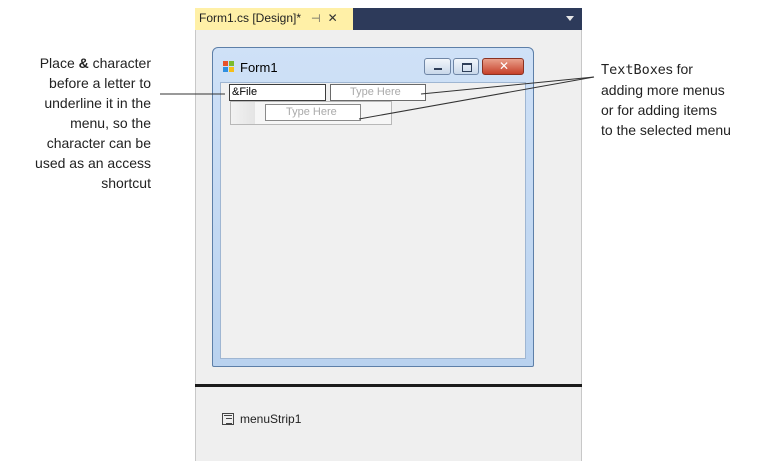 Image resolution: width=769 pixels, height=461 pixels. What do you see at coordinates (507, 85) in the screenshot?
I see `leader-line-type-here-top` at bounding box center [507, 85].